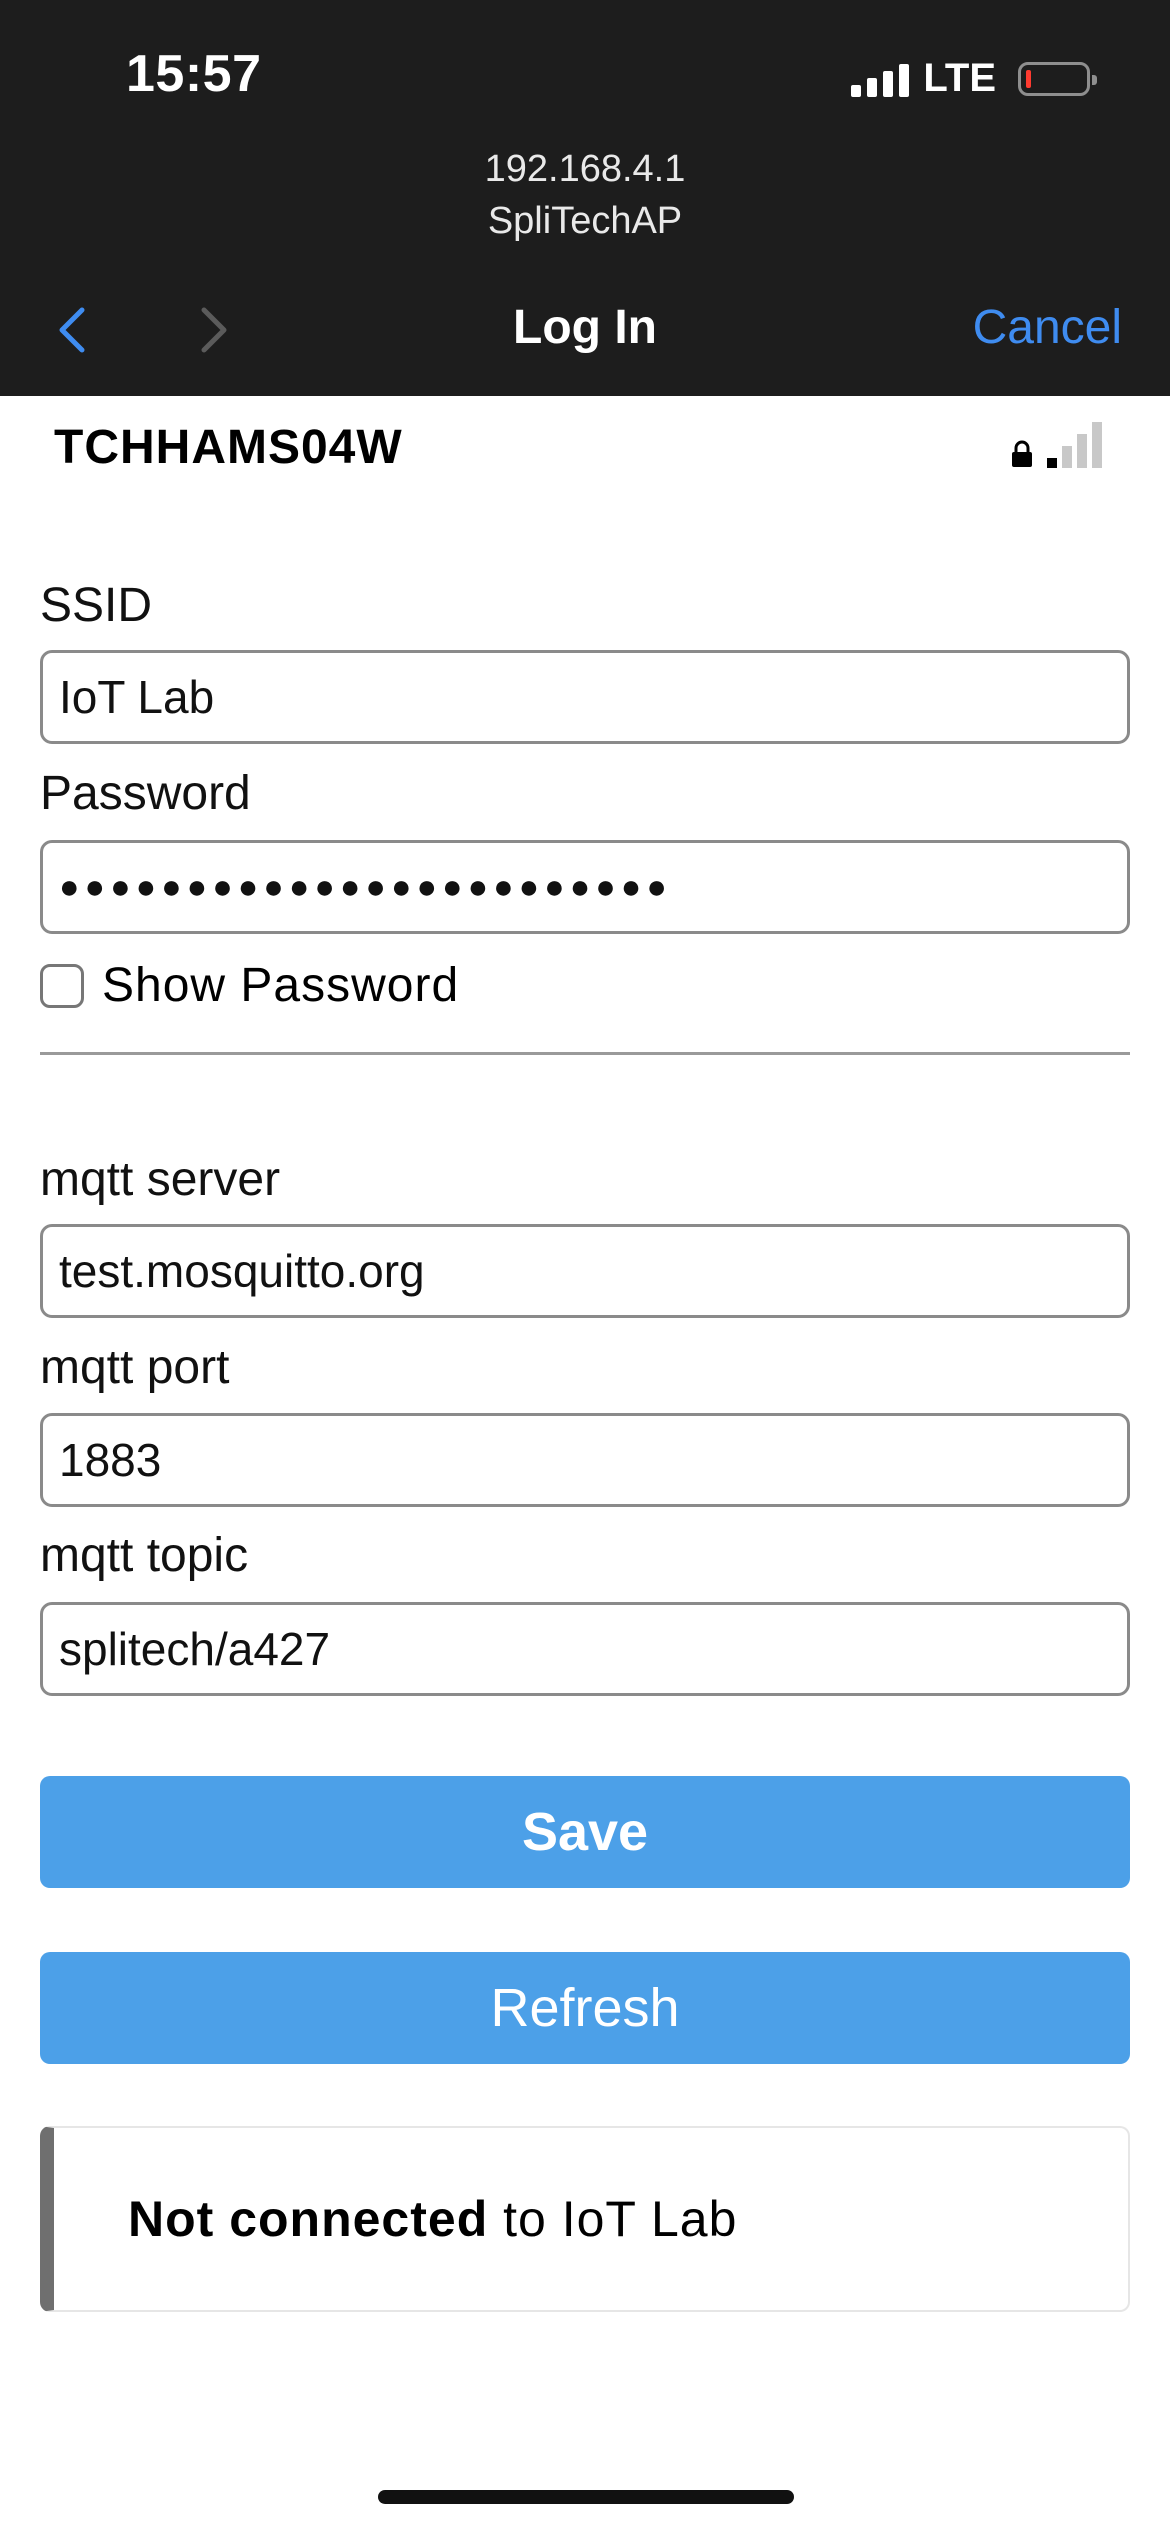 The height and width of the screenshot is (2532, 1170). I want to click on connection-status-text: Not connected to IoT Lab, so click(432, 2219).